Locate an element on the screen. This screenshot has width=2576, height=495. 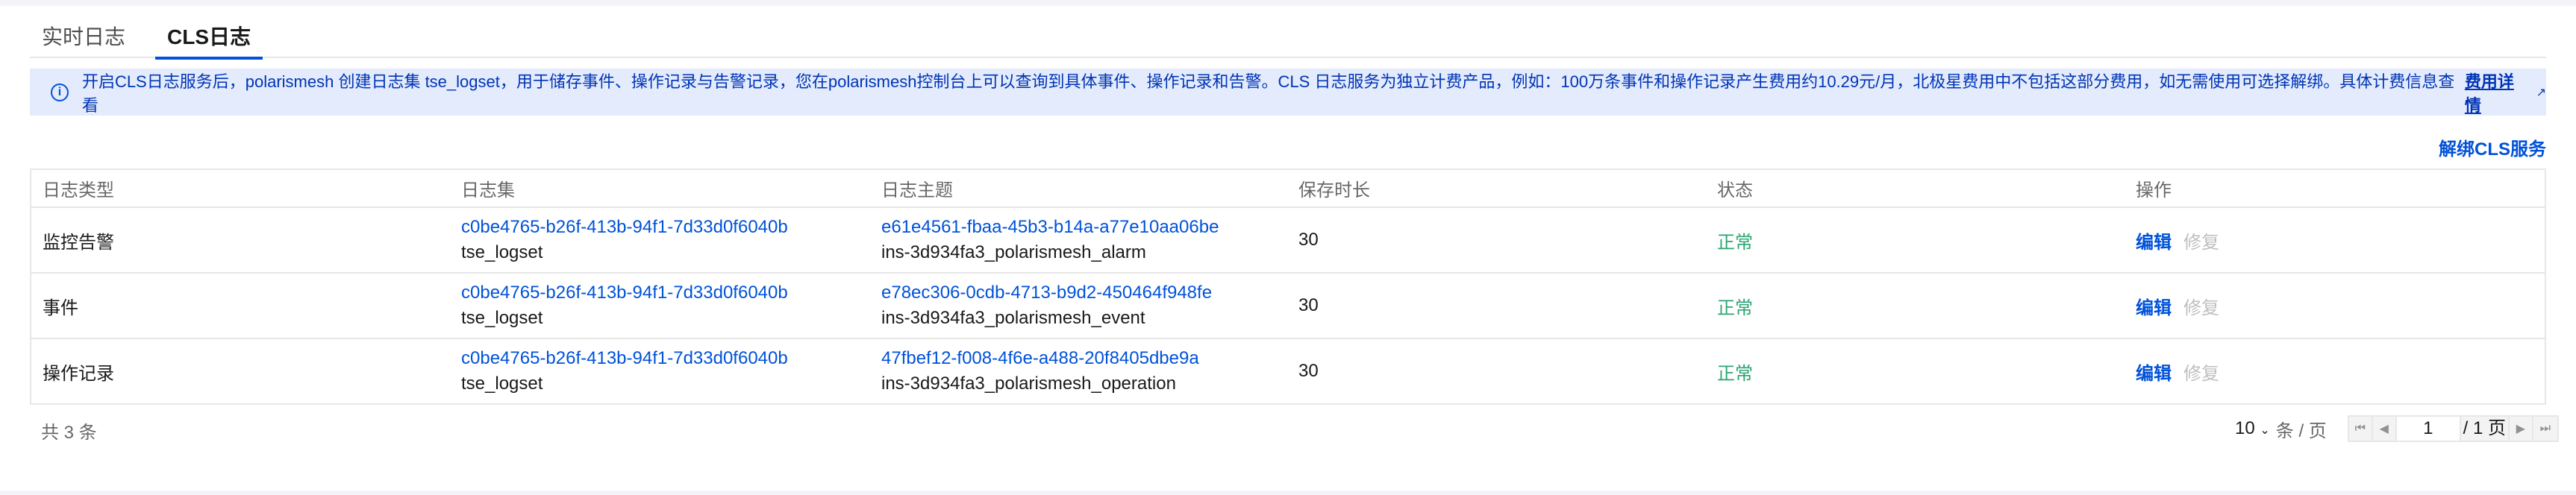
pagination: 10 ⌄ 条 / 页 ⏮ ◀ 1 / 1 页 ▶ ⏭ is located at coordinates (2397, 429).